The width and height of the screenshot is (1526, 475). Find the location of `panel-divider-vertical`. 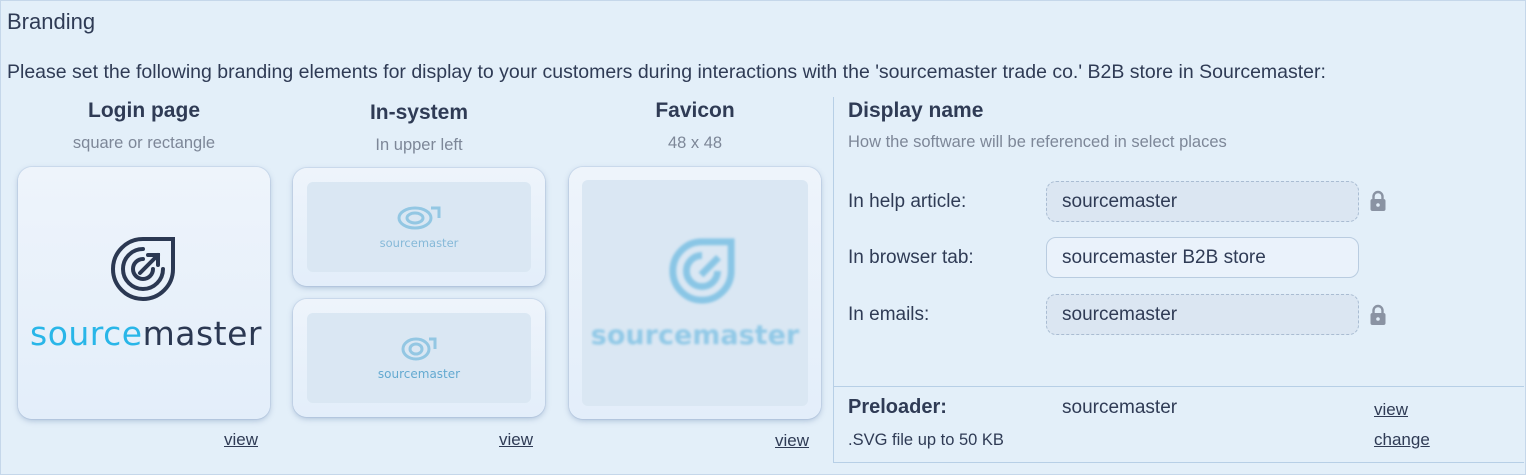

panel-divider-vertical is located at coordinates (833, 280).